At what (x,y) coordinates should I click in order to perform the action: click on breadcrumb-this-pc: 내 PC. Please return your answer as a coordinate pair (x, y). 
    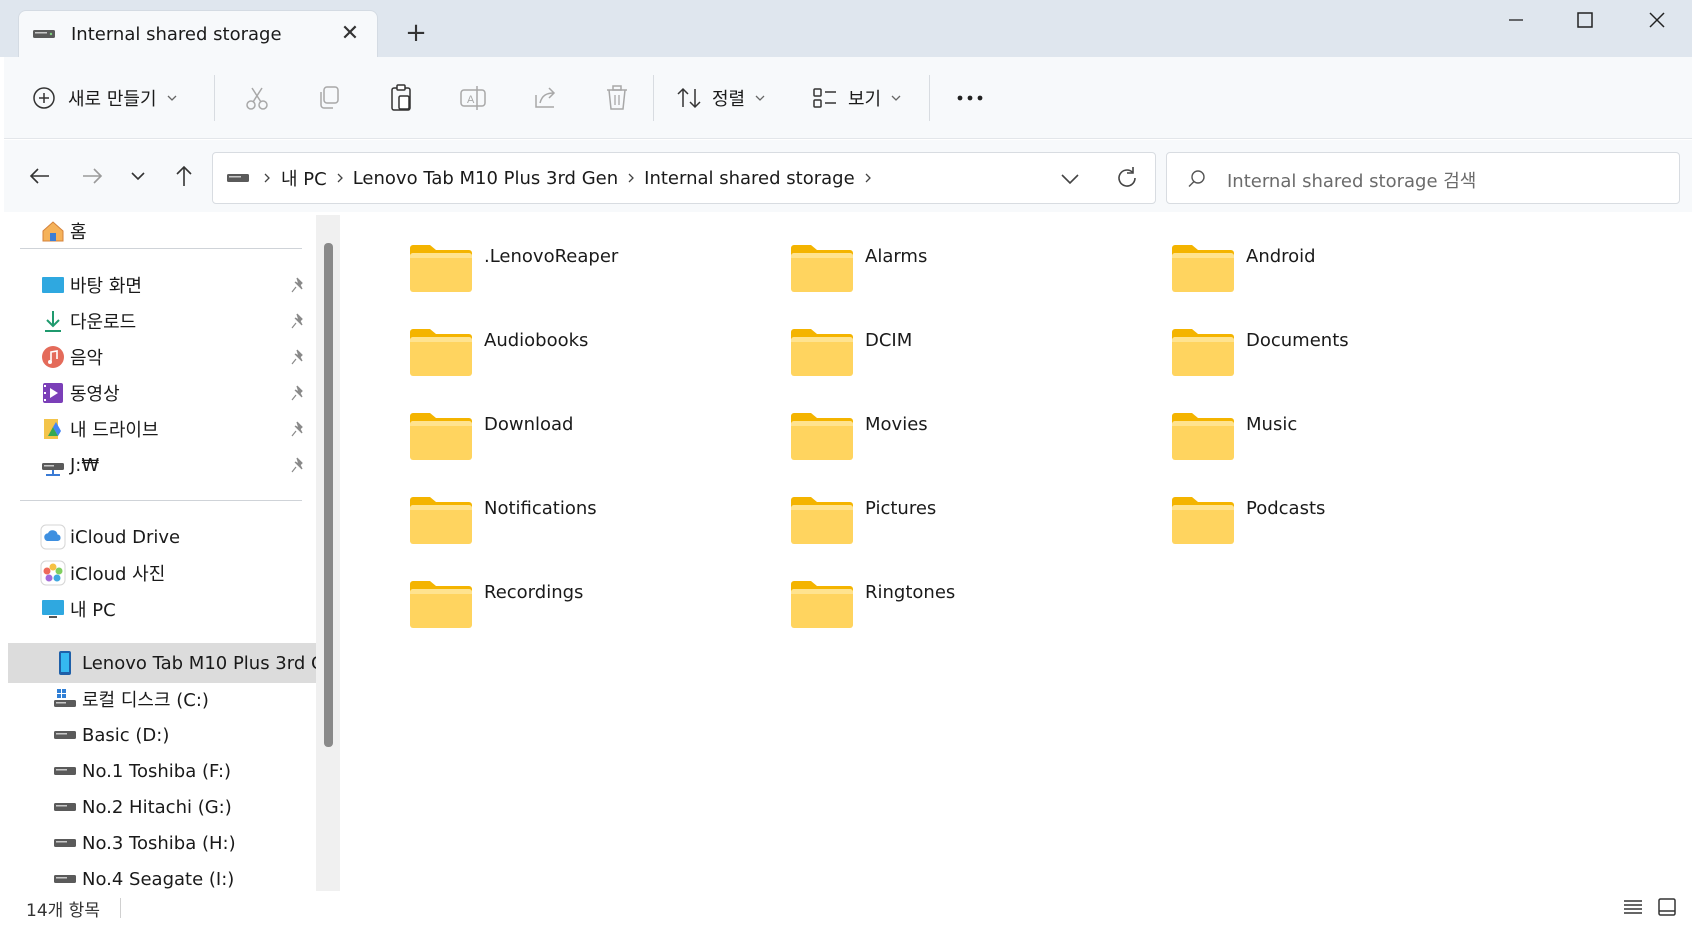
    Looking at the image, I should click on (304, 178).